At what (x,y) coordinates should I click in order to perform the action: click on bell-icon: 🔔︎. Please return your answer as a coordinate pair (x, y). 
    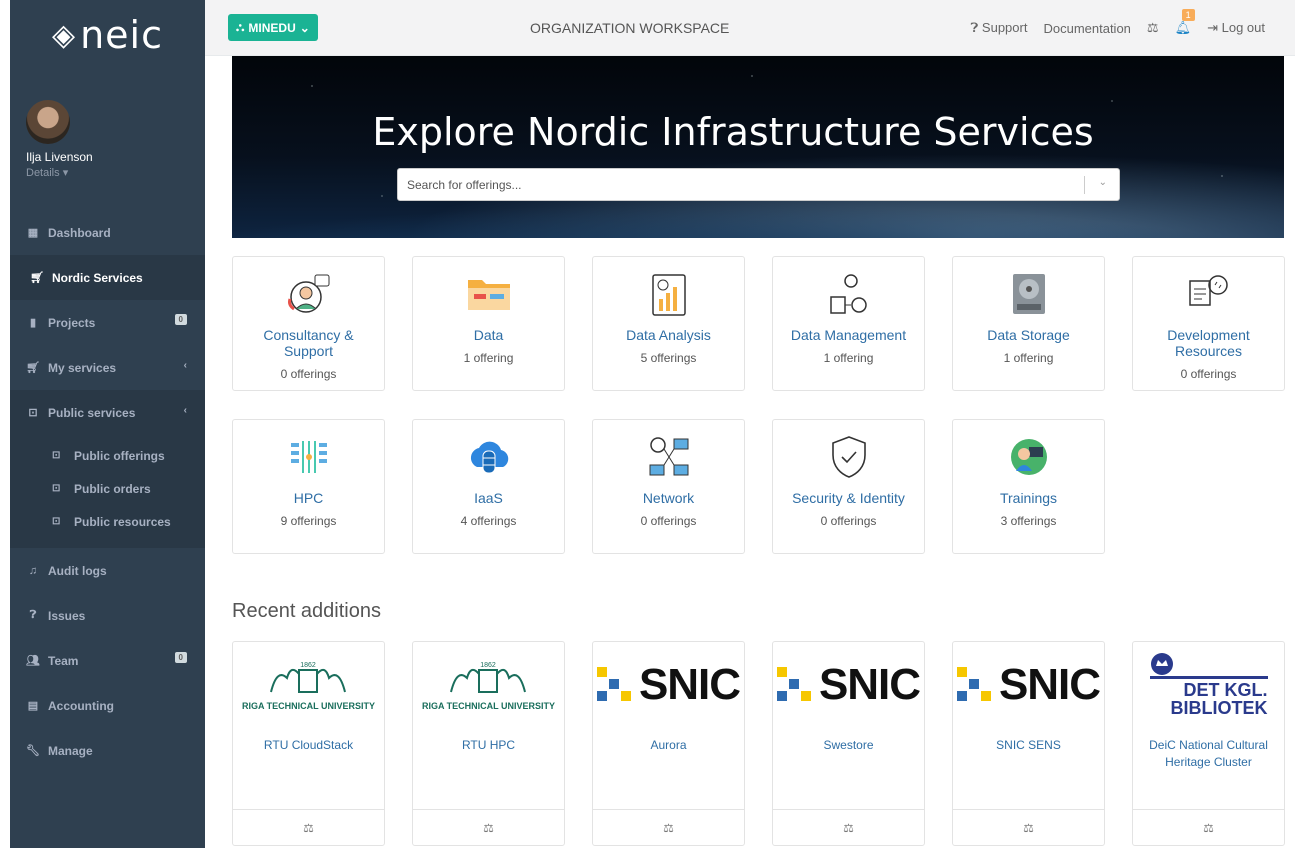
    Looking at the image, I should click on (1183, 27).